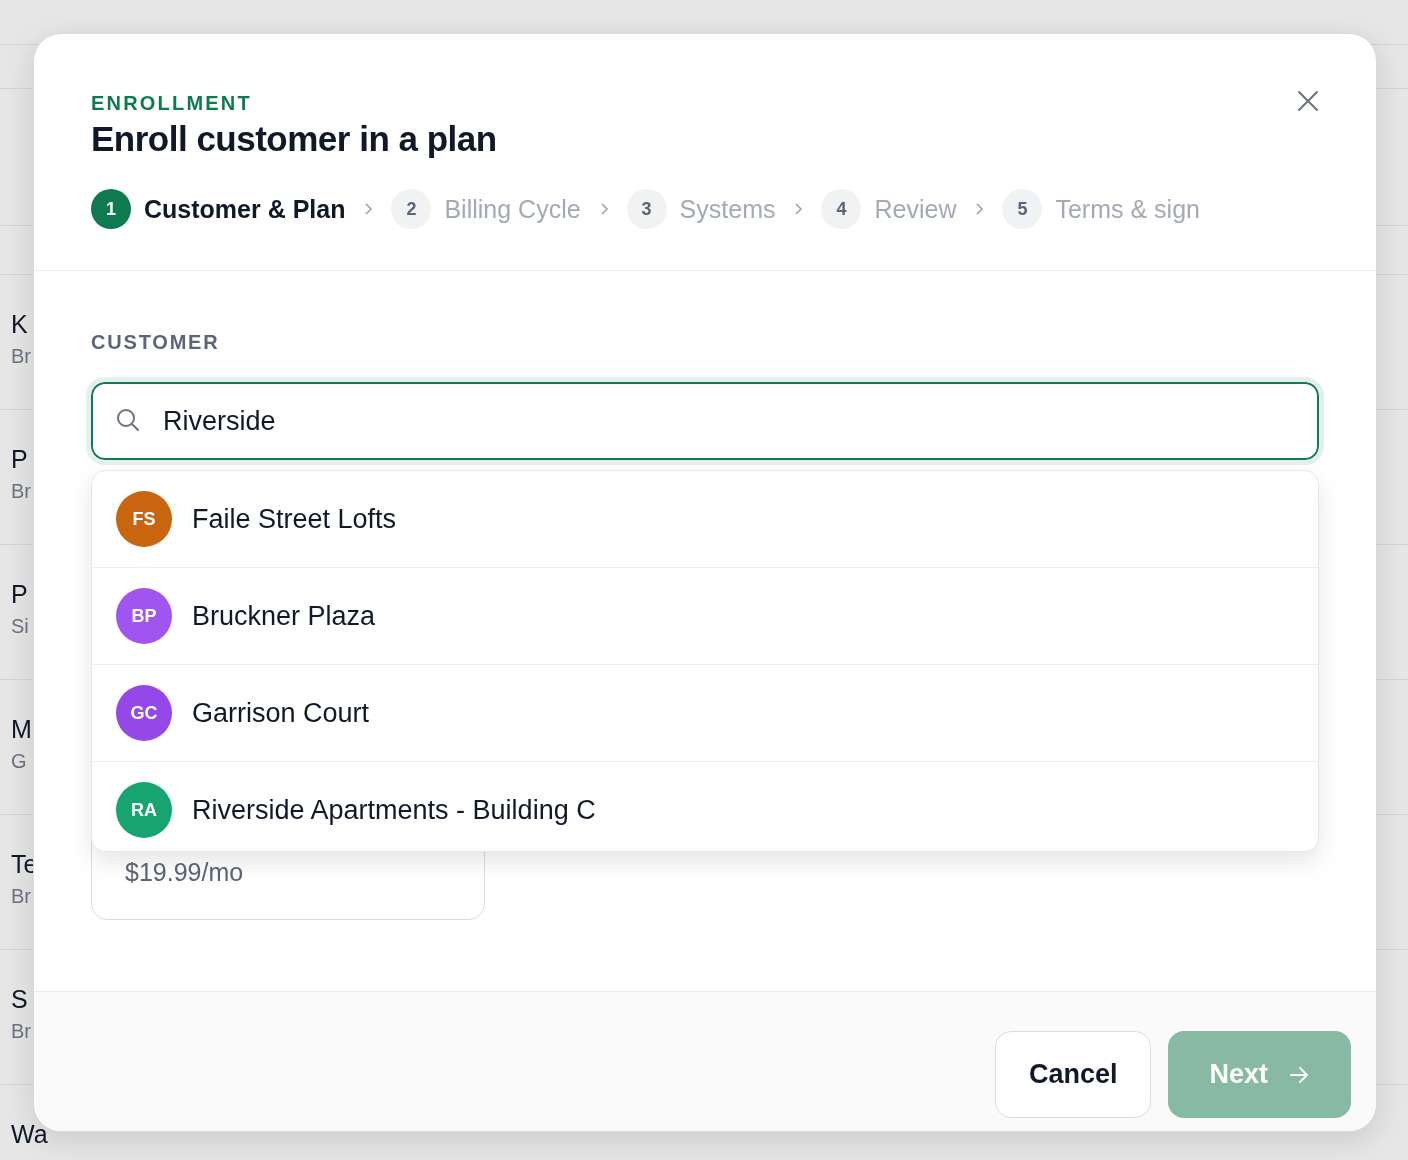 The height and width of the screenshot is (1160, 1408). What do you see at coordinates (1022, 209) in the screenshot?
I see `step-number: 5` at bounding box center [1022, 209].